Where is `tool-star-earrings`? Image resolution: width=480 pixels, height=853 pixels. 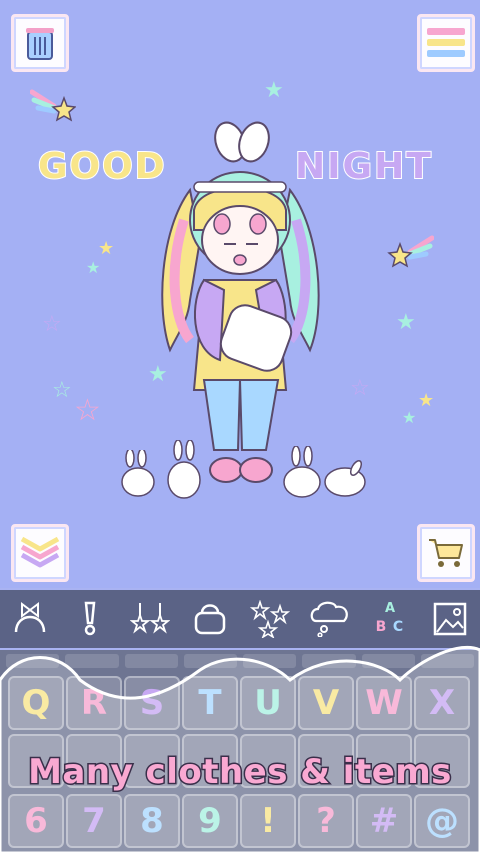
tool-star-earrings is located at coordinates (150, 619).